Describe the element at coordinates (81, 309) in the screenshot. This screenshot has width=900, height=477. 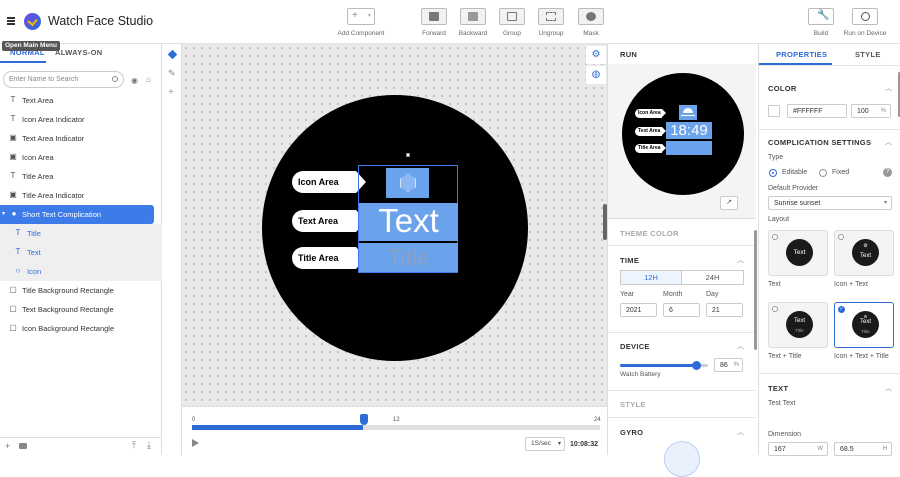
I see `layer-item: ▢ Text Background Rectangle` at that location.